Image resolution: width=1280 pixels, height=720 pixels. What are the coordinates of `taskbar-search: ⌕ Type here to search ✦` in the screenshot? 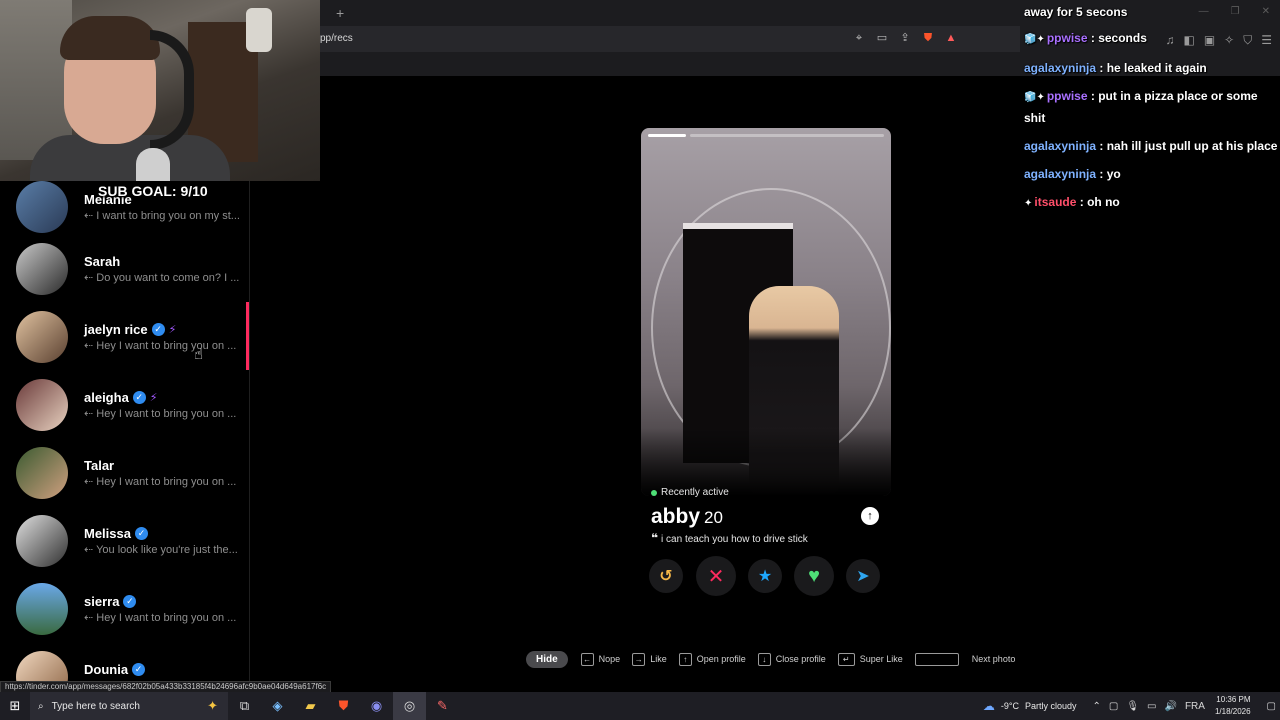 It's located at (129, 706).